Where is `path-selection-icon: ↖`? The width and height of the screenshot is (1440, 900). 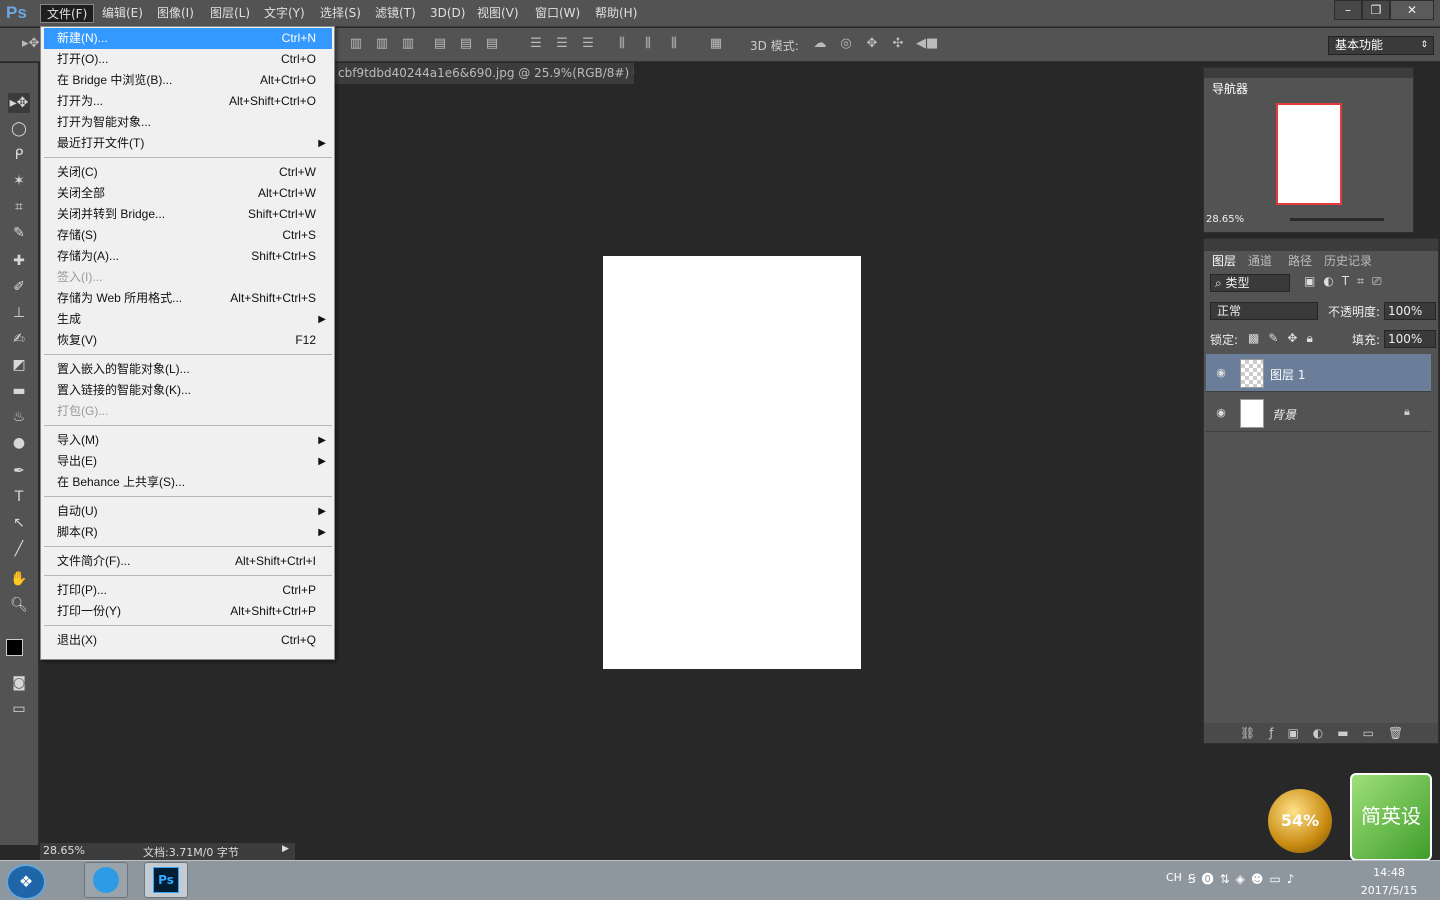
path-selection-icon: ↖ is located at coordinates (19, 523).